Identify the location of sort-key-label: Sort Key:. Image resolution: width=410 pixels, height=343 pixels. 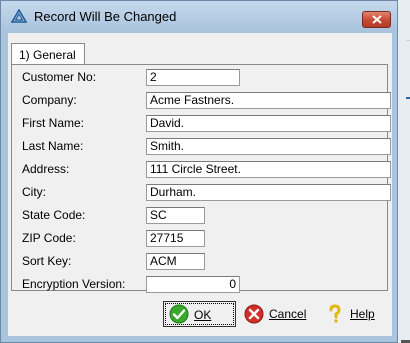
(47, 261).